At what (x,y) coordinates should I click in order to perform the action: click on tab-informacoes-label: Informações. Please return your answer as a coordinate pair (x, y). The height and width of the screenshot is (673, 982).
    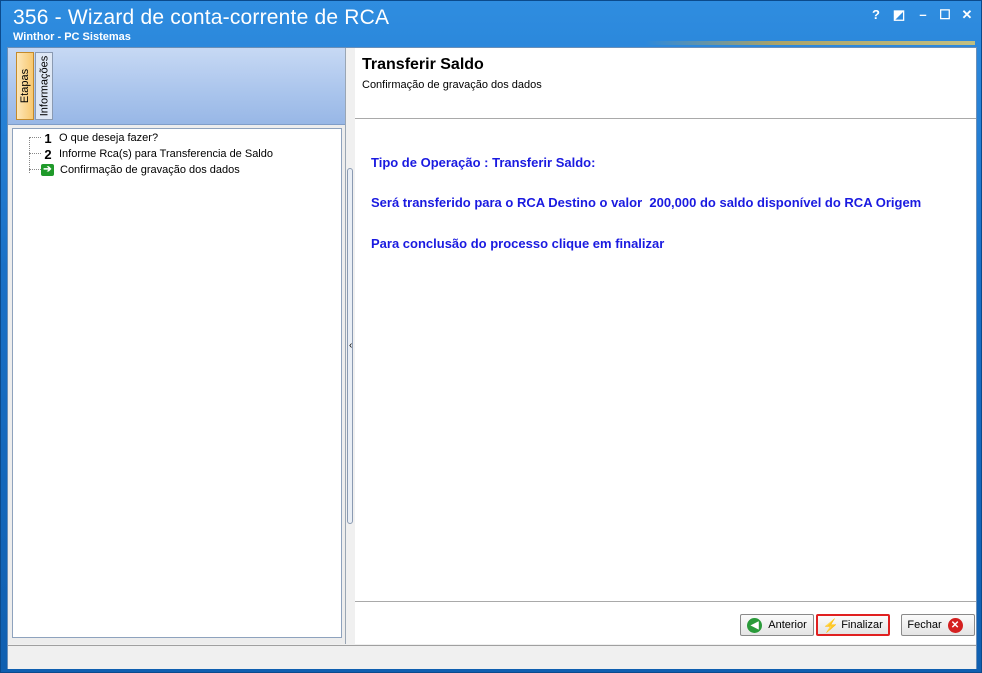
    Looking at the image, I should click on (44, 86).